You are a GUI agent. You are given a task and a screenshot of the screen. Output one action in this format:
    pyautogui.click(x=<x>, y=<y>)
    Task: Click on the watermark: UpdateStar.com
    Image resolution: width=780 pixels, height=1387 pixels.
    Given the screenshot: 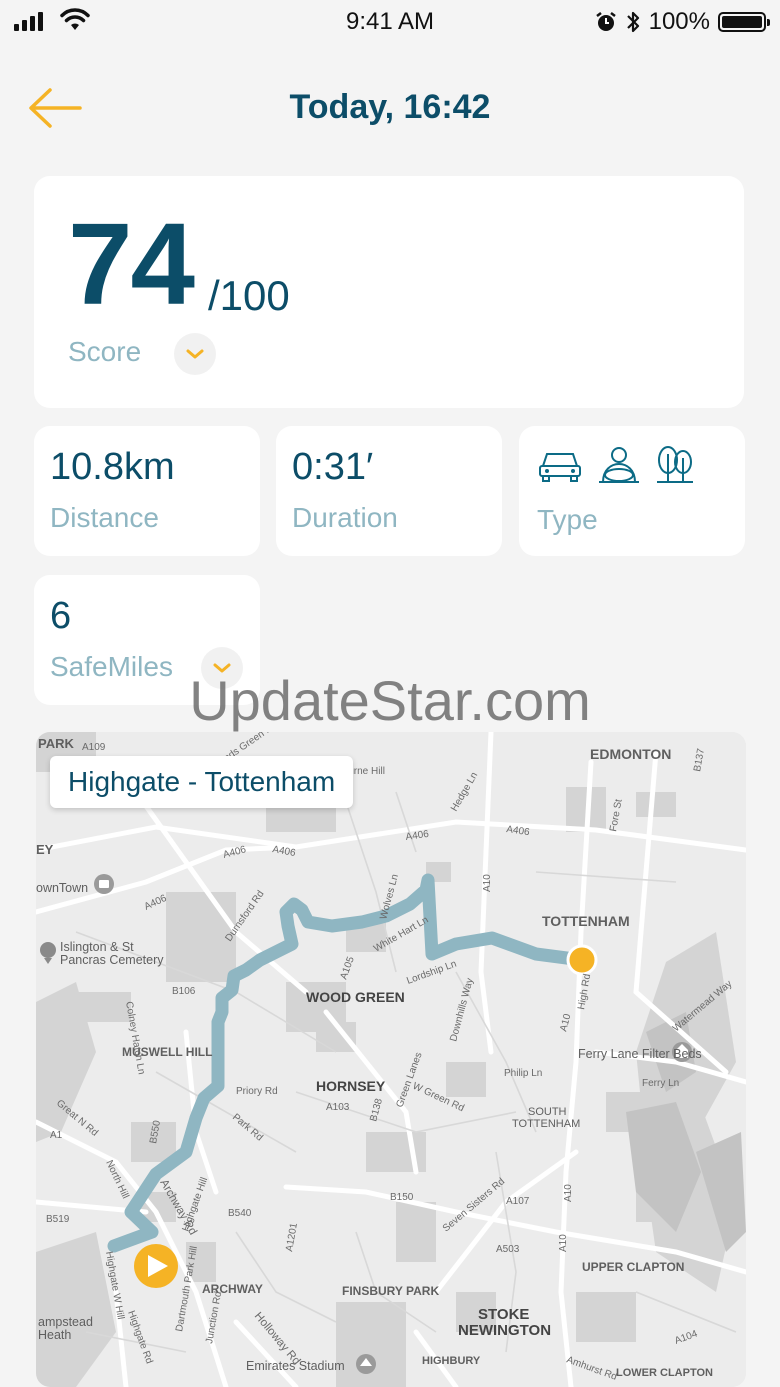 What is the action you would take?
    pyautogui.click(x=390, y=700)
    